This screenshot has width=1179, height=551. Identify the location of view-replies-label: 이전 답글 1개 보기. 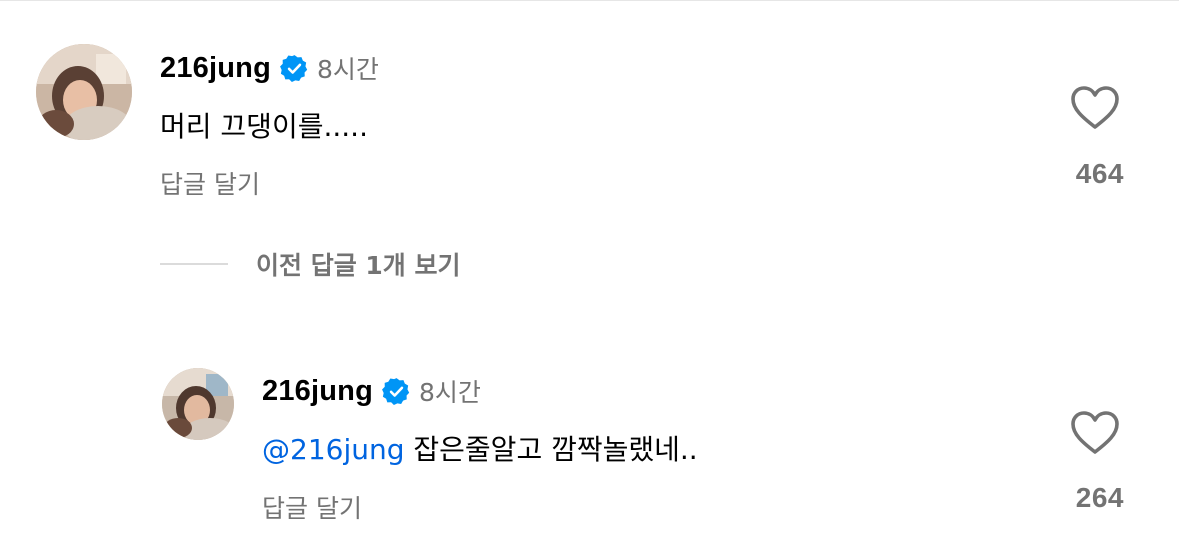
(358, 265).